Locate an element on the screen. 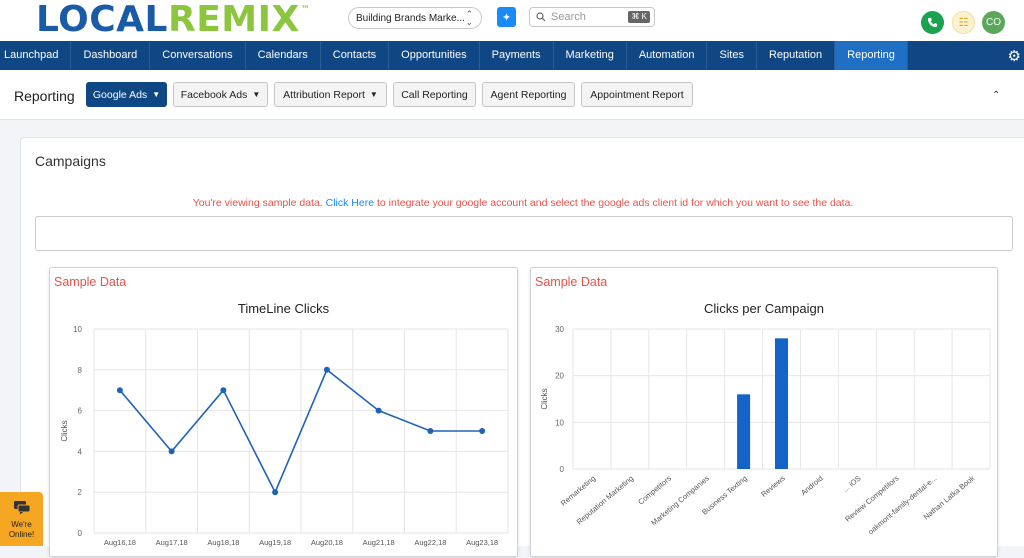 Image resolution: width=1024 pixels, height=558 pixels. account-switcher: Building Brands Marke... ⌃ ⌄ is located at coordinates (415, 18).